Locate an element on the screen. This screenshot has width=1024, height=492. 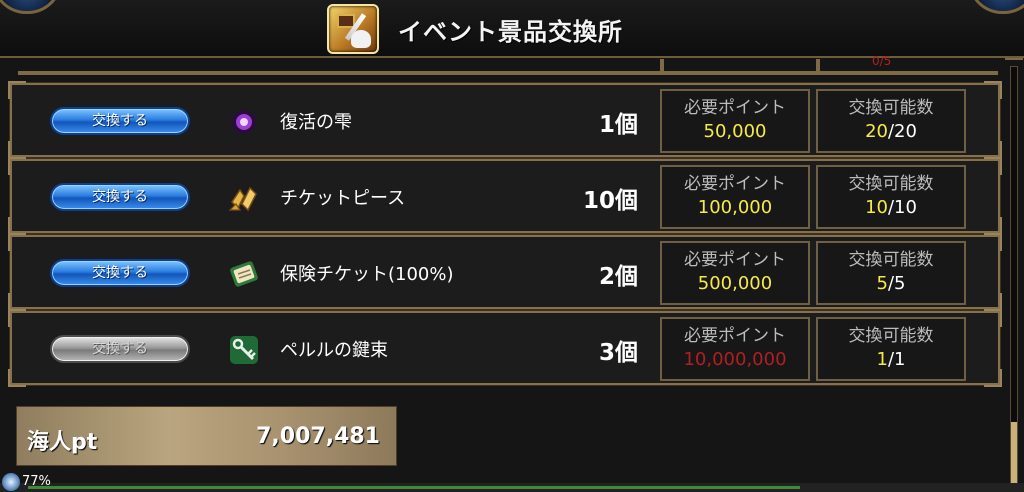
exchange-limit-box: 交換可能数 5/5 is located at coordinates (891, 273).